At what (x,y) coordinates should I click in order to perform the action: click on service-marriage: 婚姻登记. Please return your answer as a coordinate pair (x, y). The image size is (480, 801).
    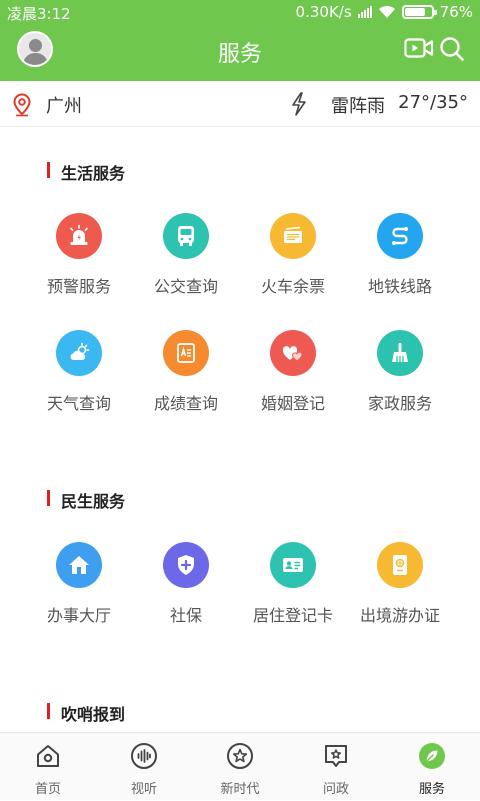
    Looking at the image, I should click on (293, 372).